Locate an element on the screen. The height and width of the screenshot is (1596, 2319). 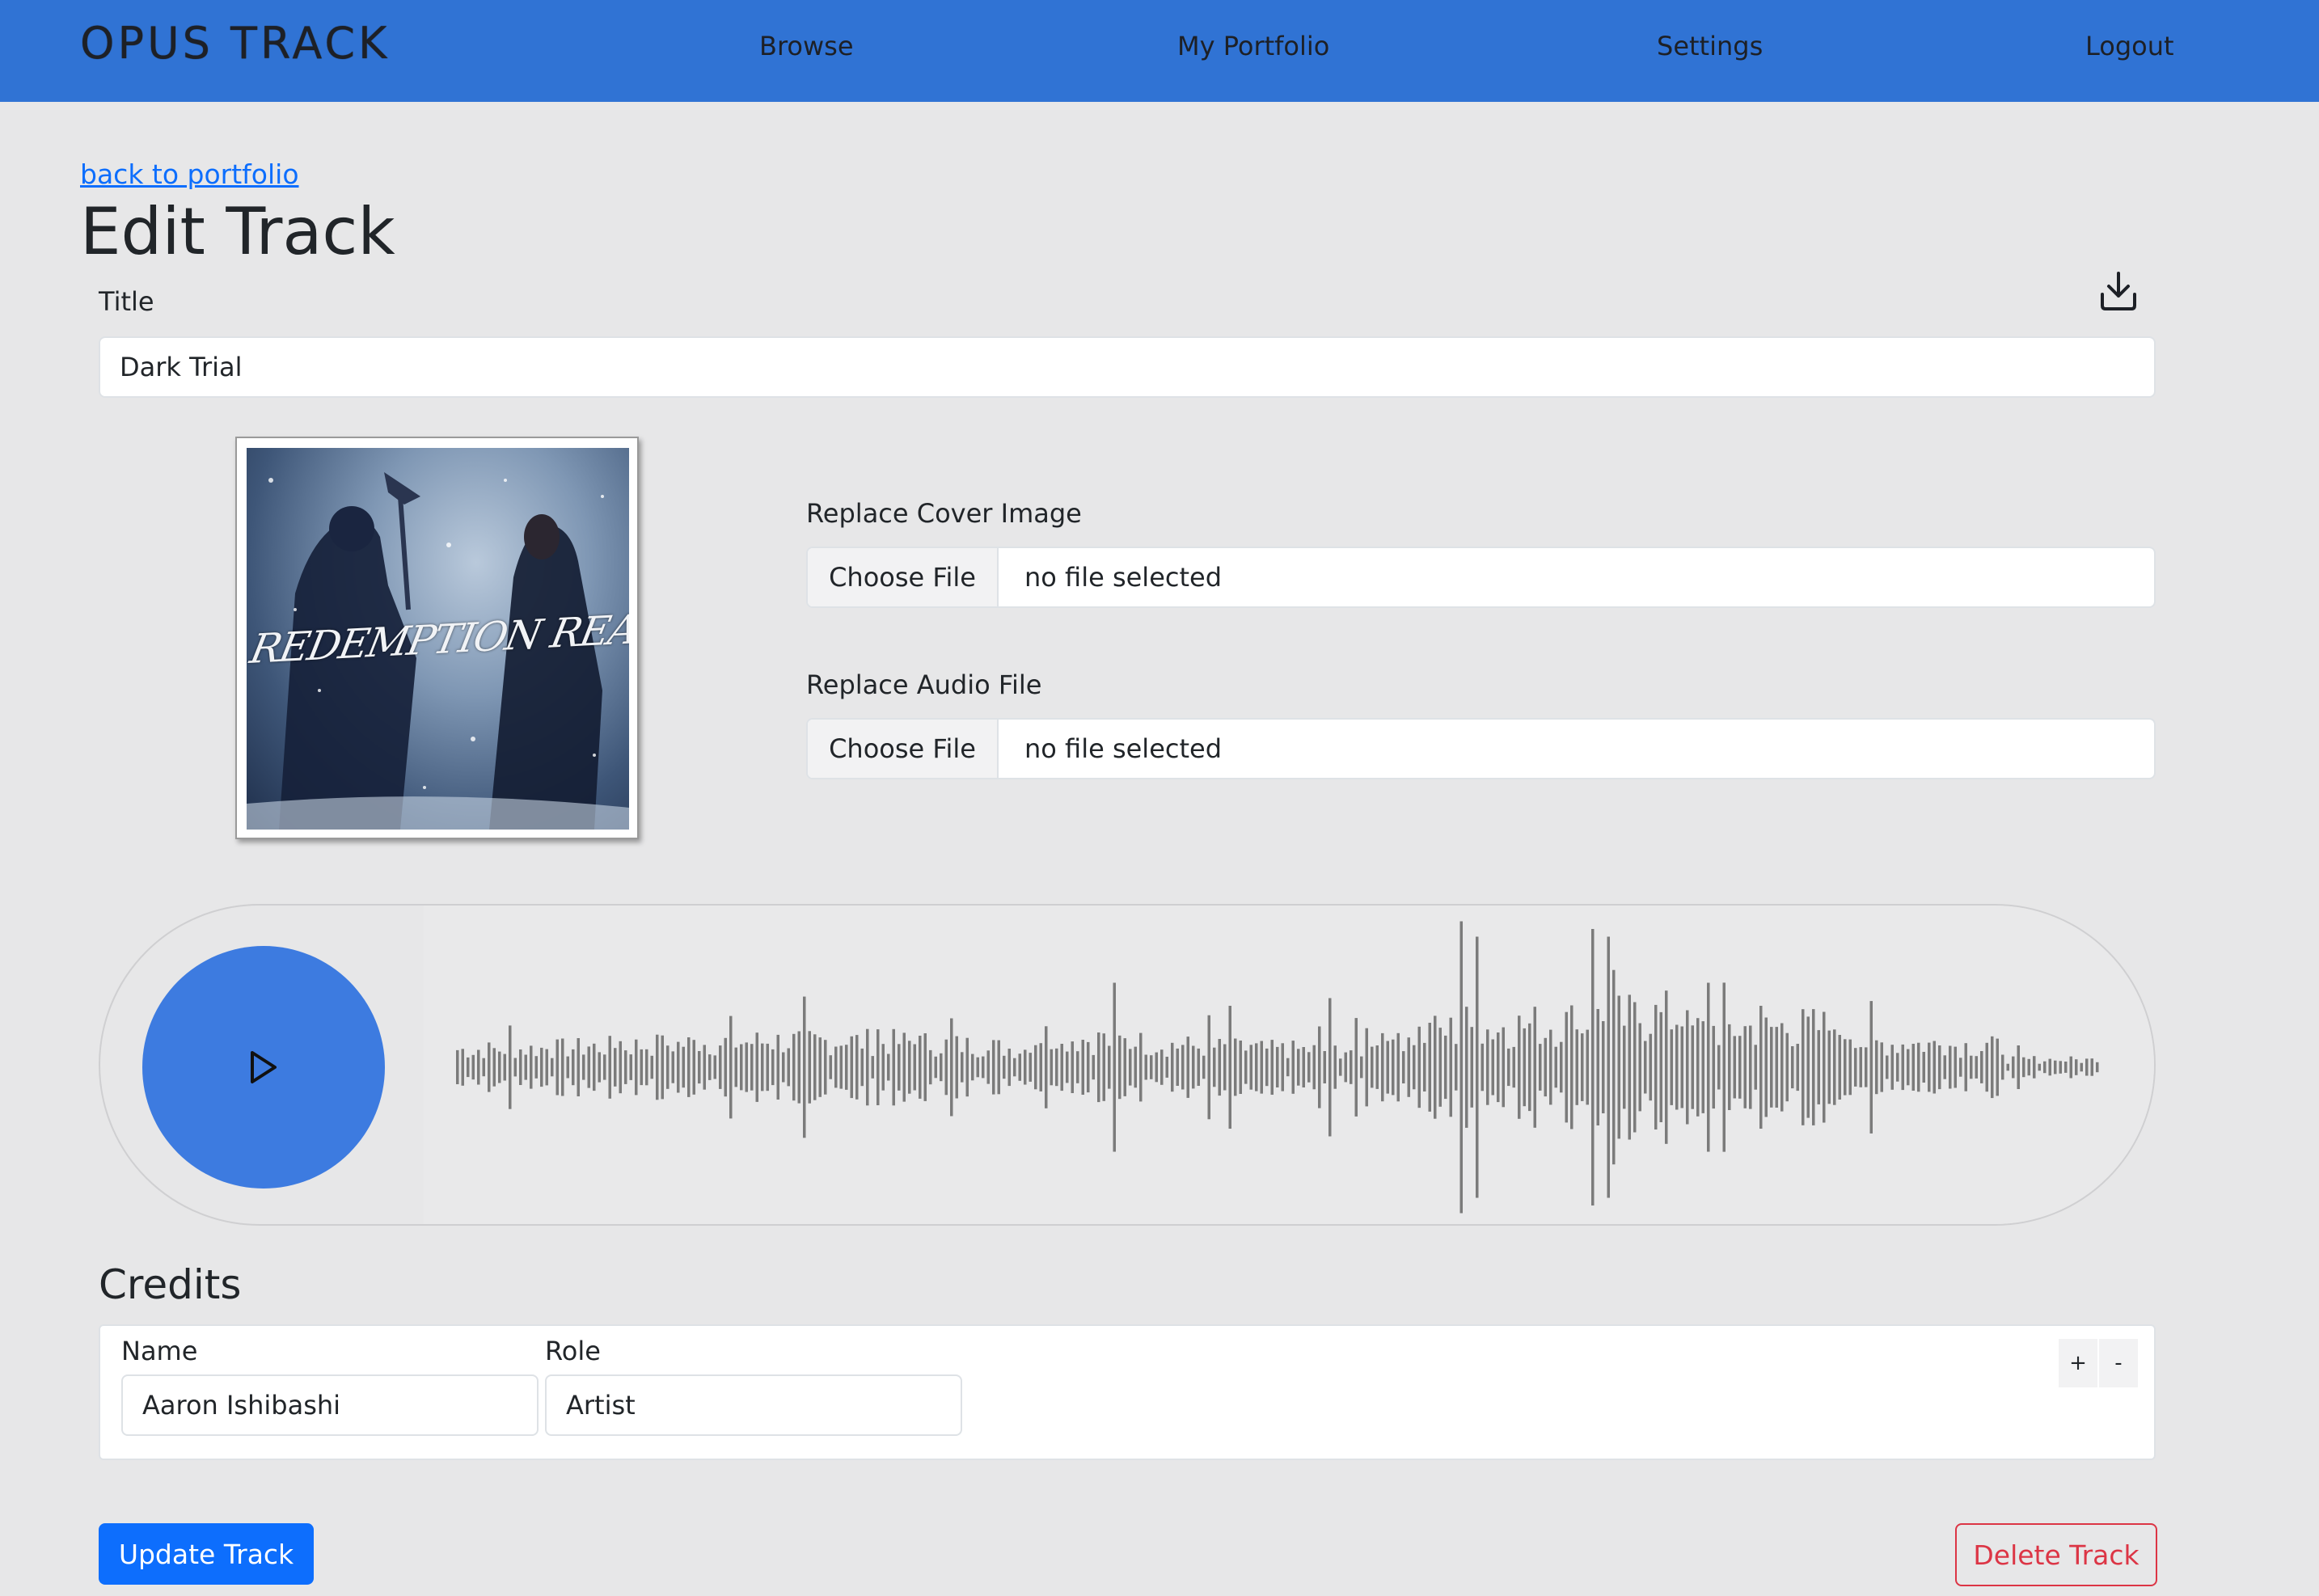
audio-choose-file-button: Choose File is located at coordinates (904, 749).